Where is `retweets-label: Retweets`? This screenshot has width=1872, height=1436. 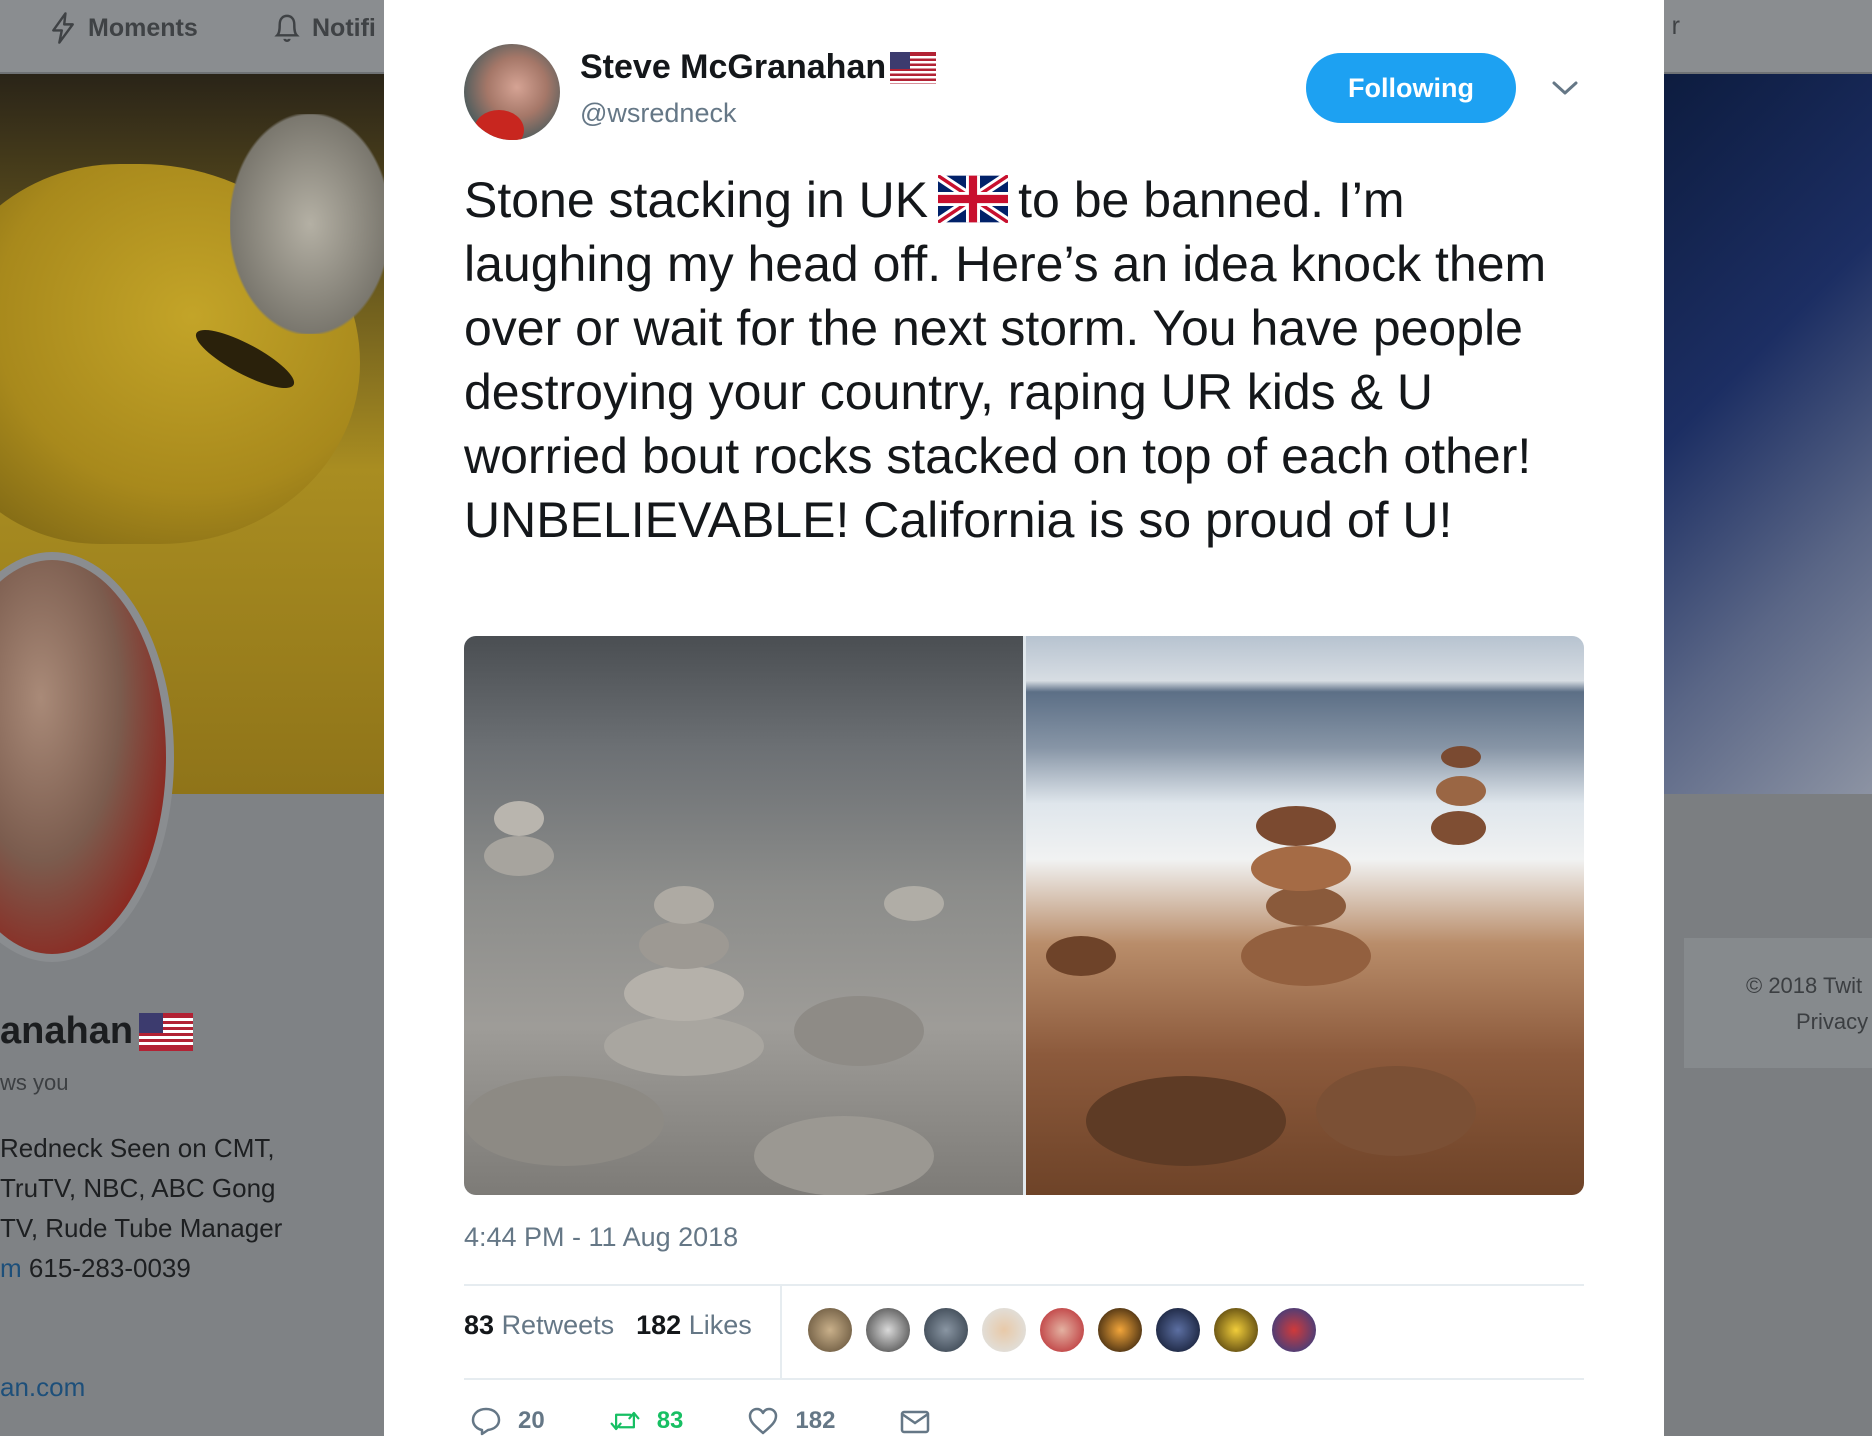
retweets-label: Retweets is located at coordinates (558, 1325).